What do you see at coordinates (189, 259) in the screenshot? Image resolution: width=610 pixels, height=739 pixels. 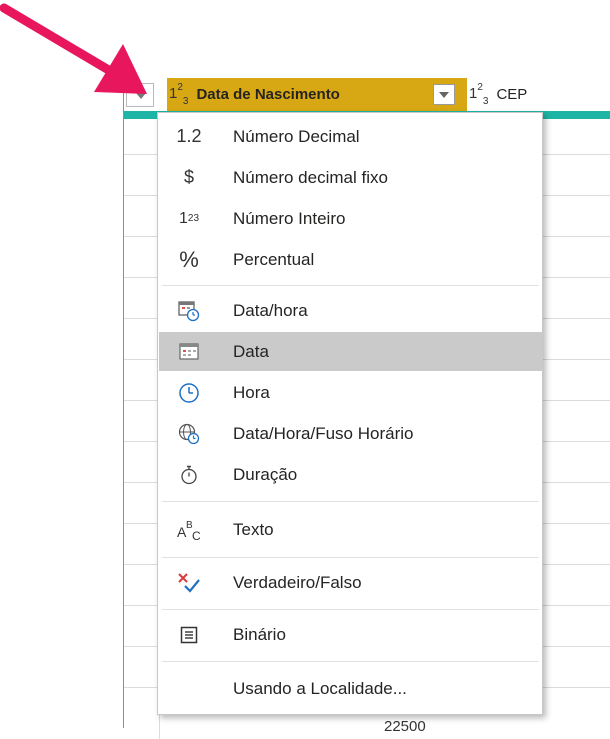 I see `percent-icon: %` at bounding box center [189, 259].